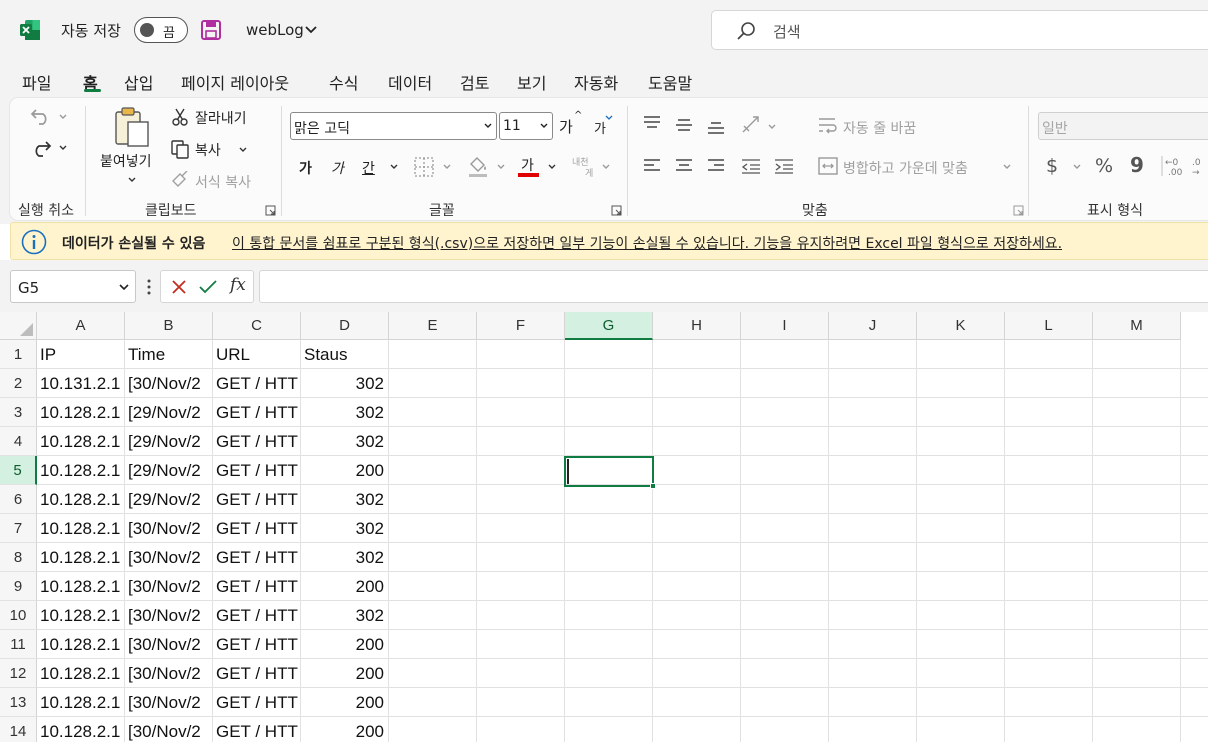 The image size is (1208, 742). I want to click on cell-a1: IP, so click(80, 354).